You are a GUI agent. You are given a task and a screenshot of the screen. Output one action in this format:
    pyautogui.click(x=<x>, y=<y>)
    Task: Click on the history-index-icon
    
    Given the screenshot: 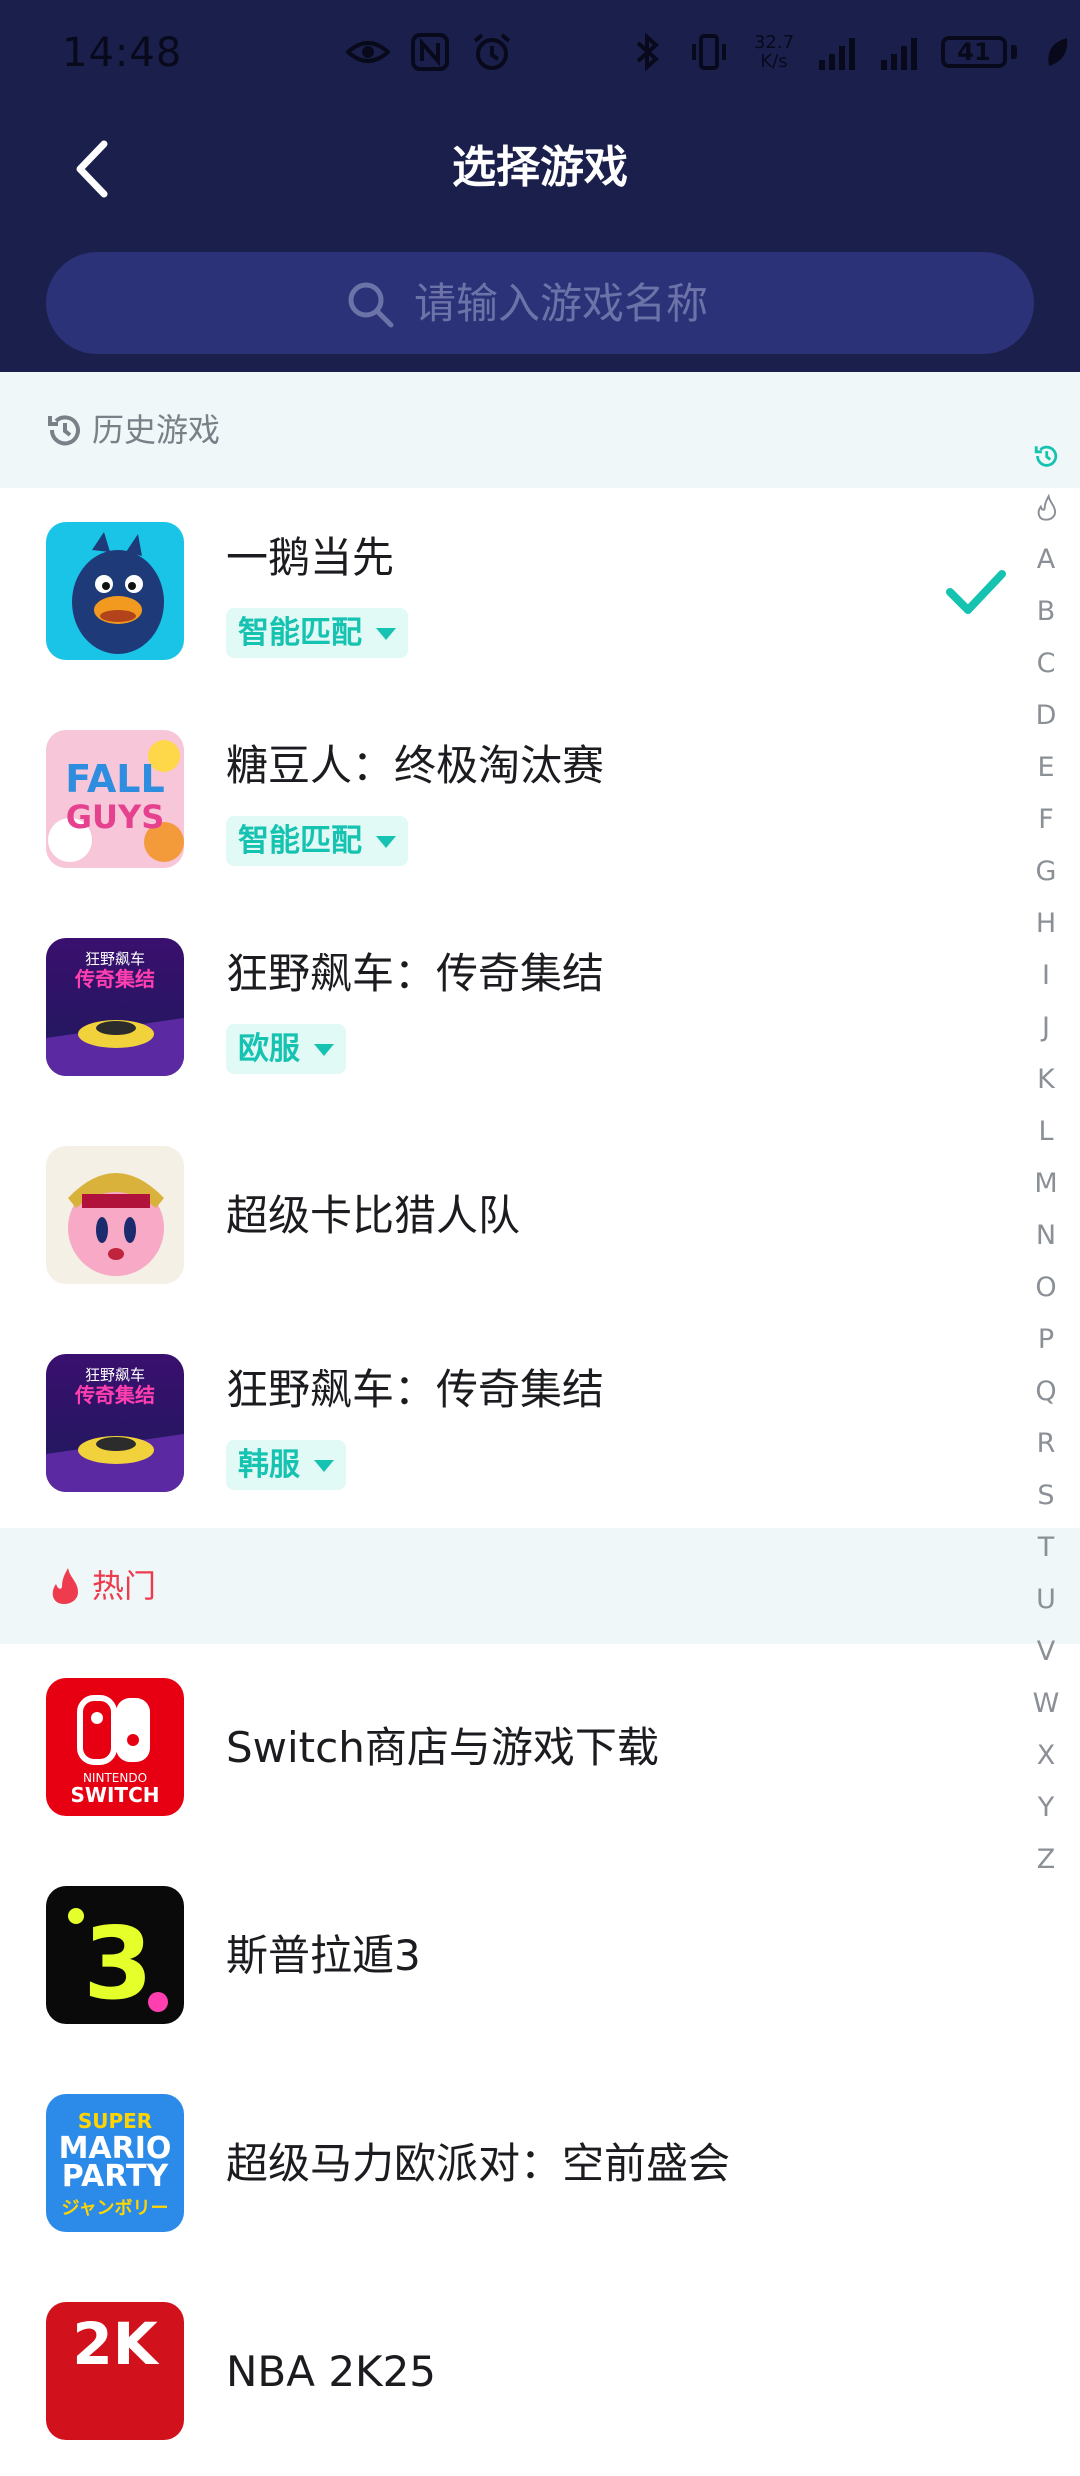 What is the action you would take?
    pyautogui.click(x=1046, y=456)
    